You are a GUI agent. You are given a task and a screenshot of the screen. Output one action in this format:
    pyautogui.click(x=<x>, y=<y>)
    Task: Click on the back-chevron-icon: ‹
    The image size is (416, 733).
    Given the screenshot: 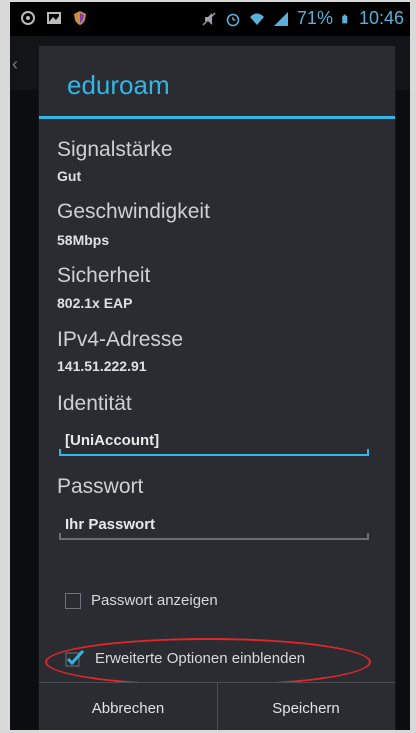 What is the action you would take?
    pyautogui.click(x=15, y=64)
    